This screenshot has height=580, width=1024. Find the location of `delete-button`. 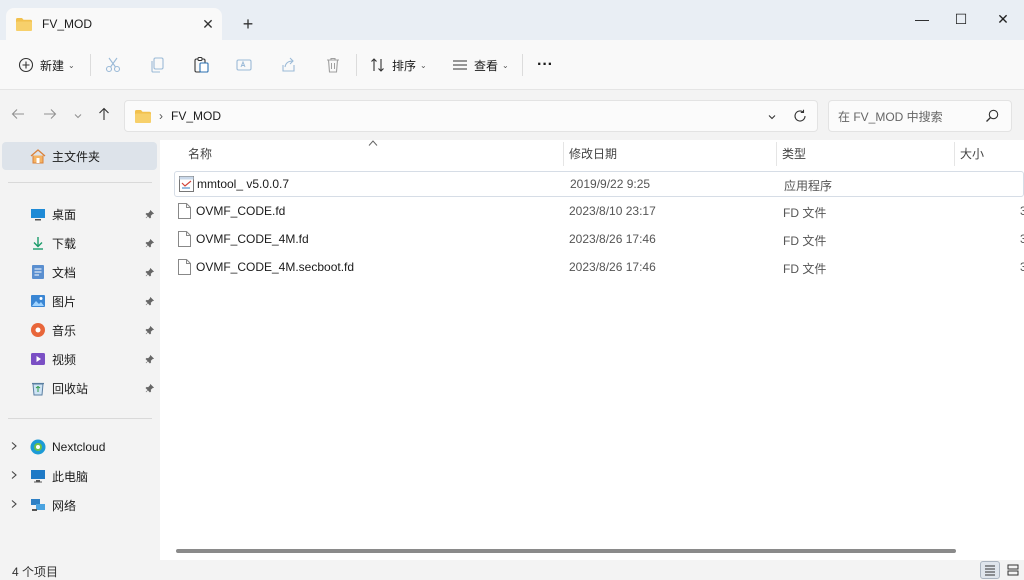

delete-button is located at coordinates (333, 65).